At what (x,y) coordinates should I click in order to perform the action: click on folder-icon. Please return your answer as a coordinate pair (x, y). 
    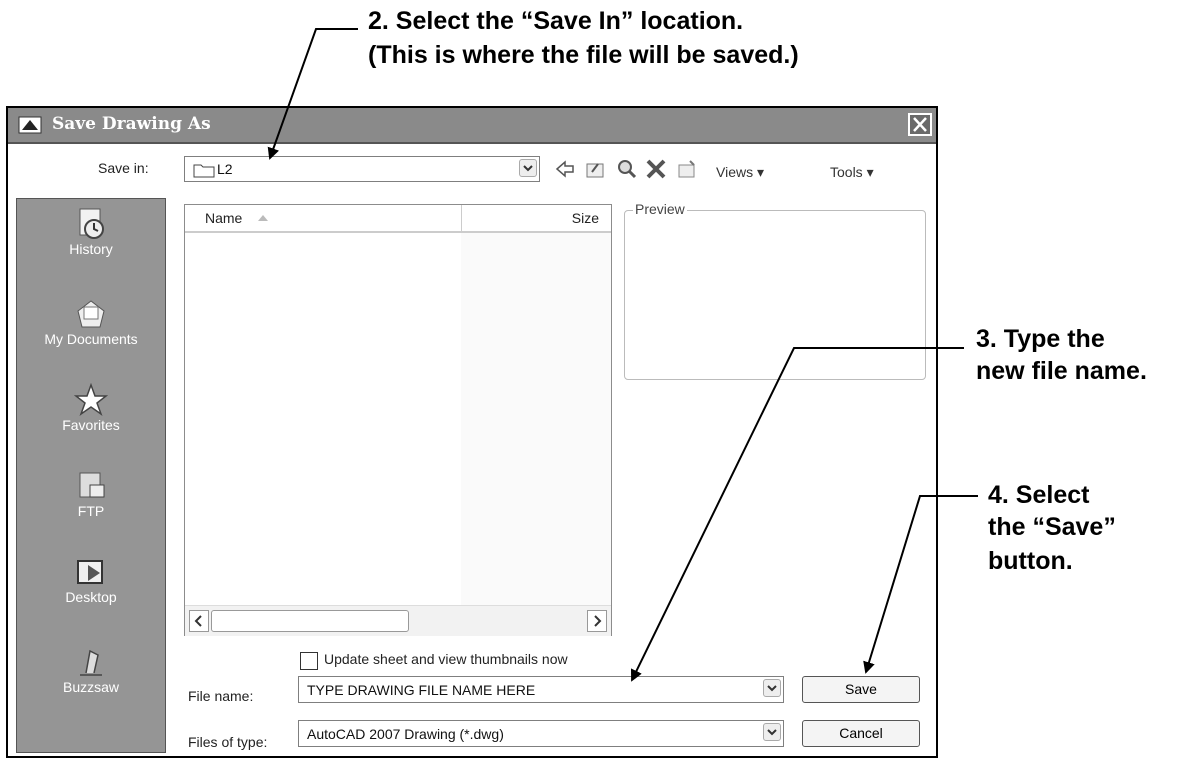
    Looking at the image, I should click on (204, 171).